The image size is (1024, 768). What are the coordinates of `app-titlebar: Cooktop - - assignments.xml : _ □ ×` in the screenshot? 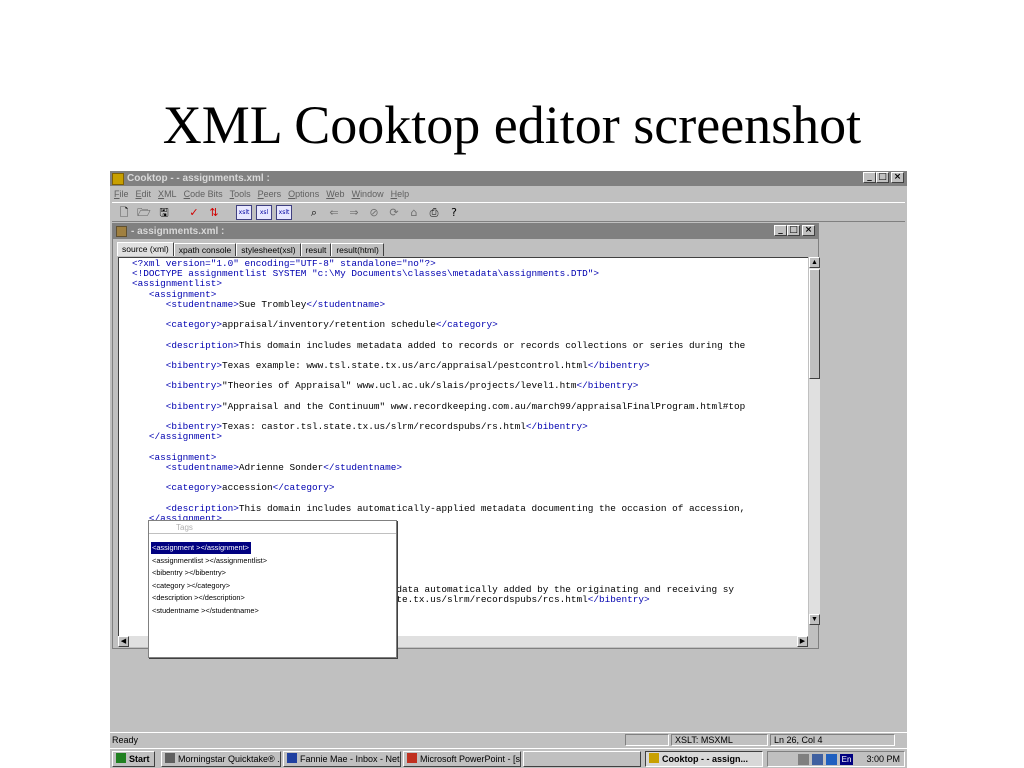 It's located at (508, 178).